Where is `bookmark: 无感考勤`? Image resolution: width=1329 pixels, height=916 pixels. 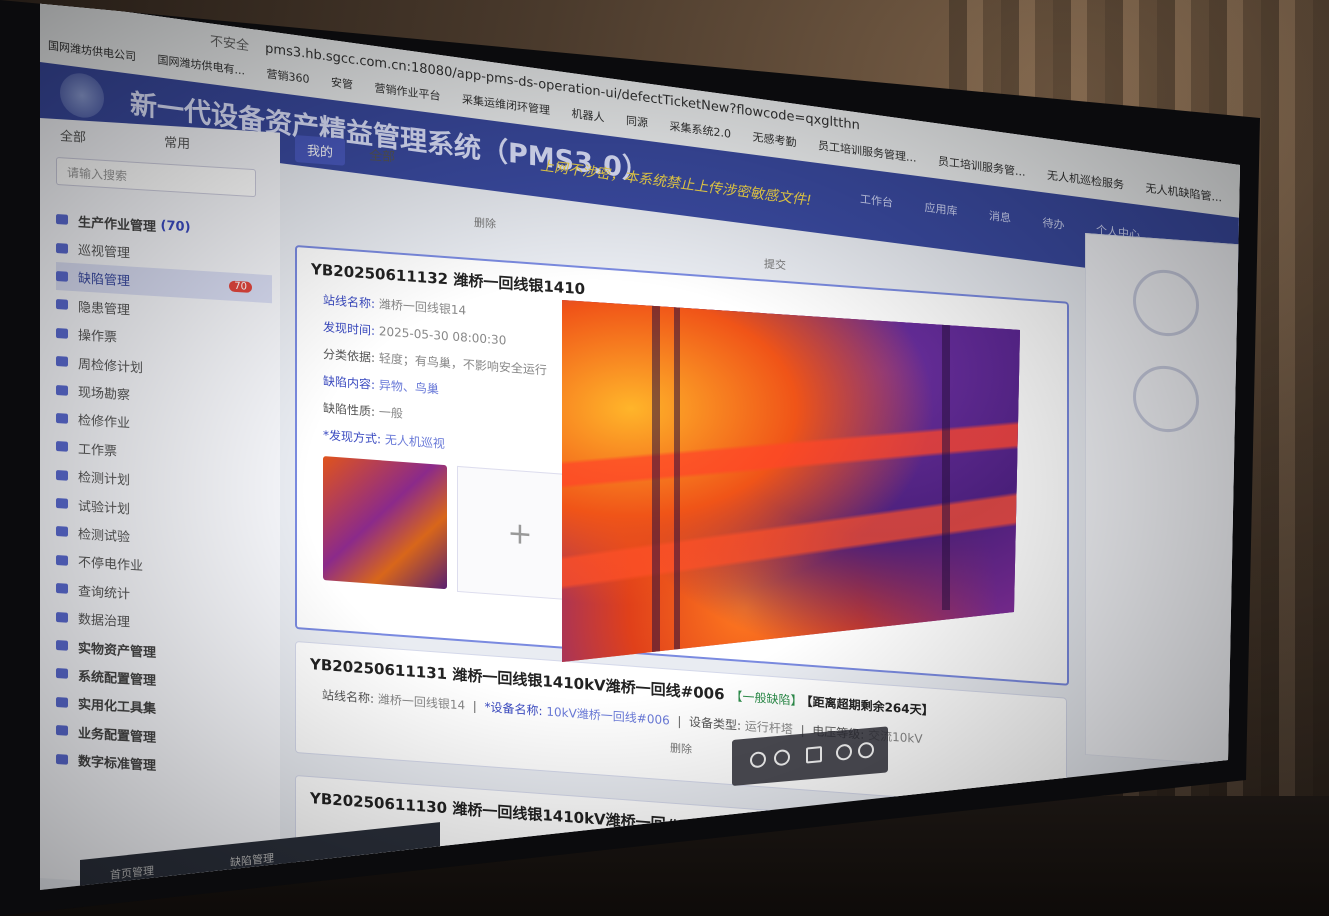 bookmark: 无感考勤 is located at coordinates (775, 140).